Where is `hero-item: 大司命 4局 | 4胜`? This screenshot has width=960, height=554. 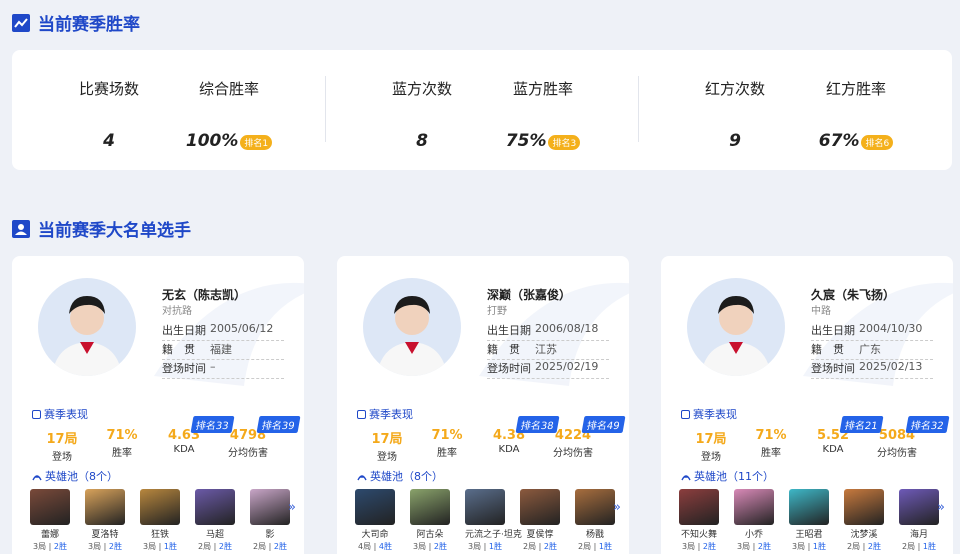 hero-item: 大司命 4局 | 4胜 is located at coordinates (375, 520).